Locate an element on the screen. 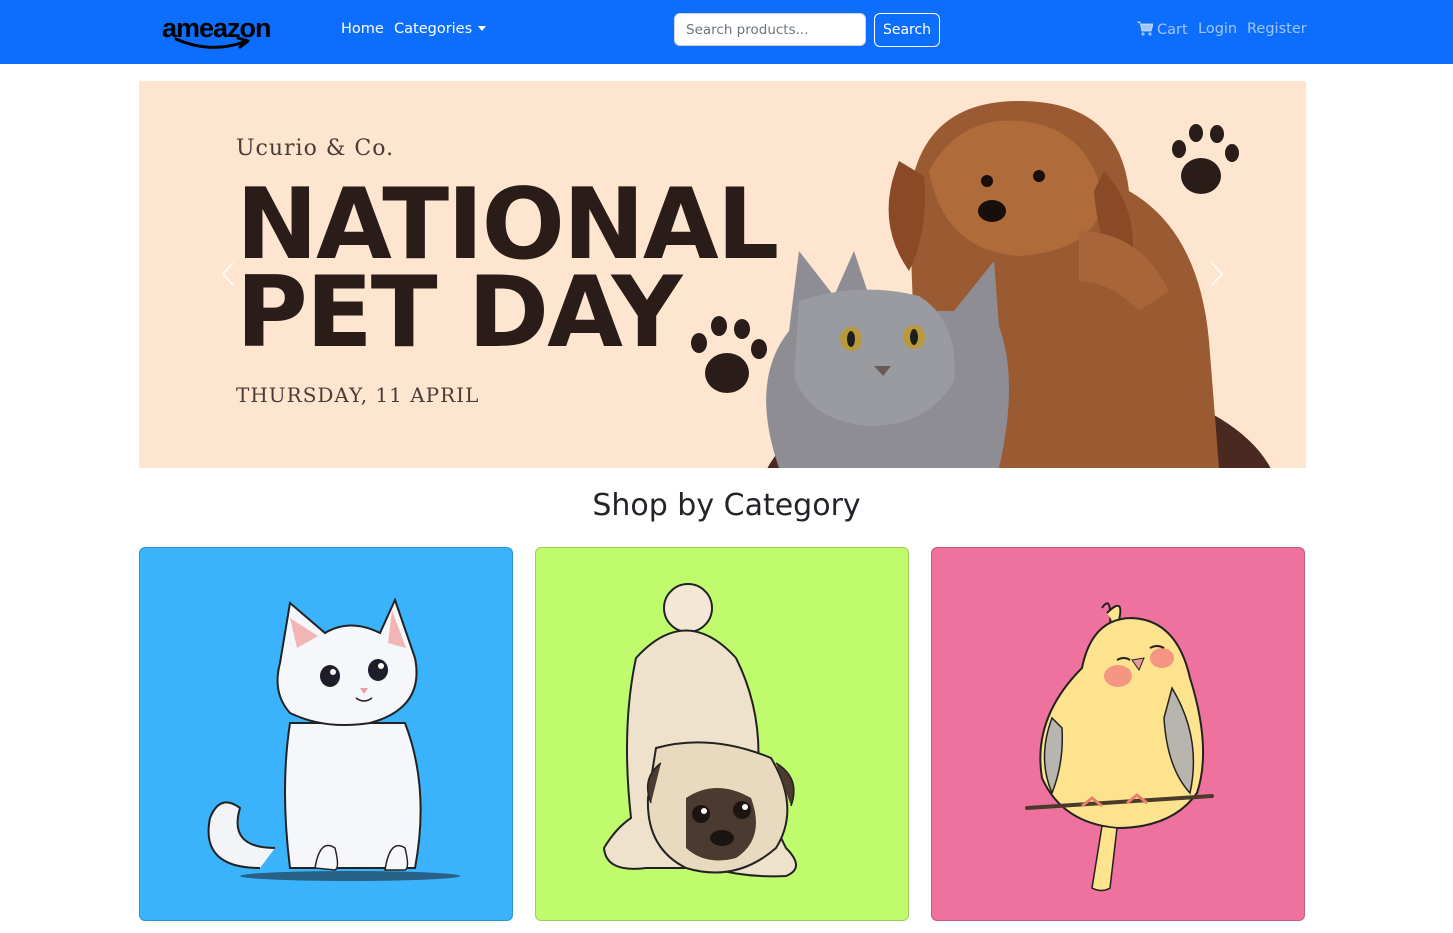 The height and width of the screenshot is (933, 1453). banner-title-line-2: PET DAY is located at coordinates (459, 313).